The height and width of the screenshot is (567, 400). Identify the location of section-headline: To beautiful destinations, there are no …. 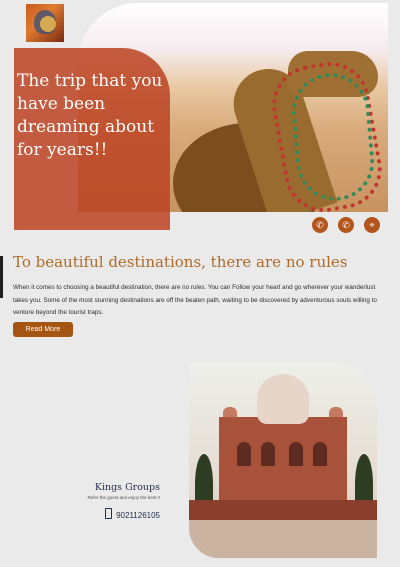
(180, 262).